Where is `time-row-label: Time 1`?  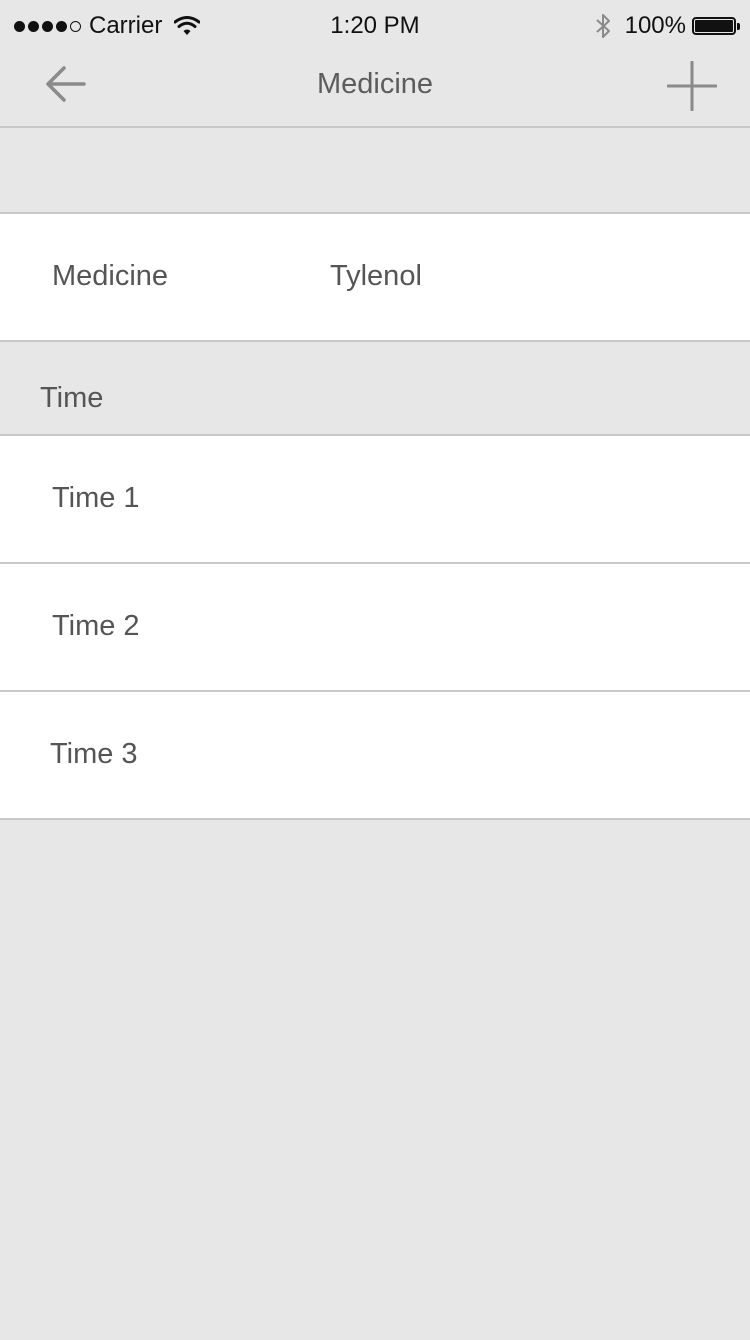 time-row-label: Time 1 is located at coordinates (96, 498).